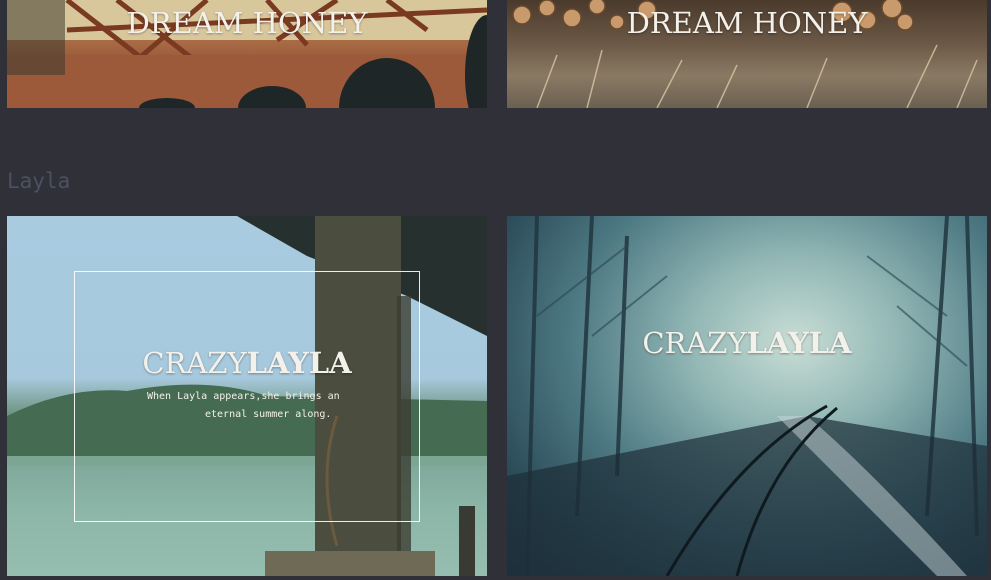 The height and width of the screenshot is (580, 991). I want to click on caption-line-1: When Layla appears,she brings an, so click(243, 396).